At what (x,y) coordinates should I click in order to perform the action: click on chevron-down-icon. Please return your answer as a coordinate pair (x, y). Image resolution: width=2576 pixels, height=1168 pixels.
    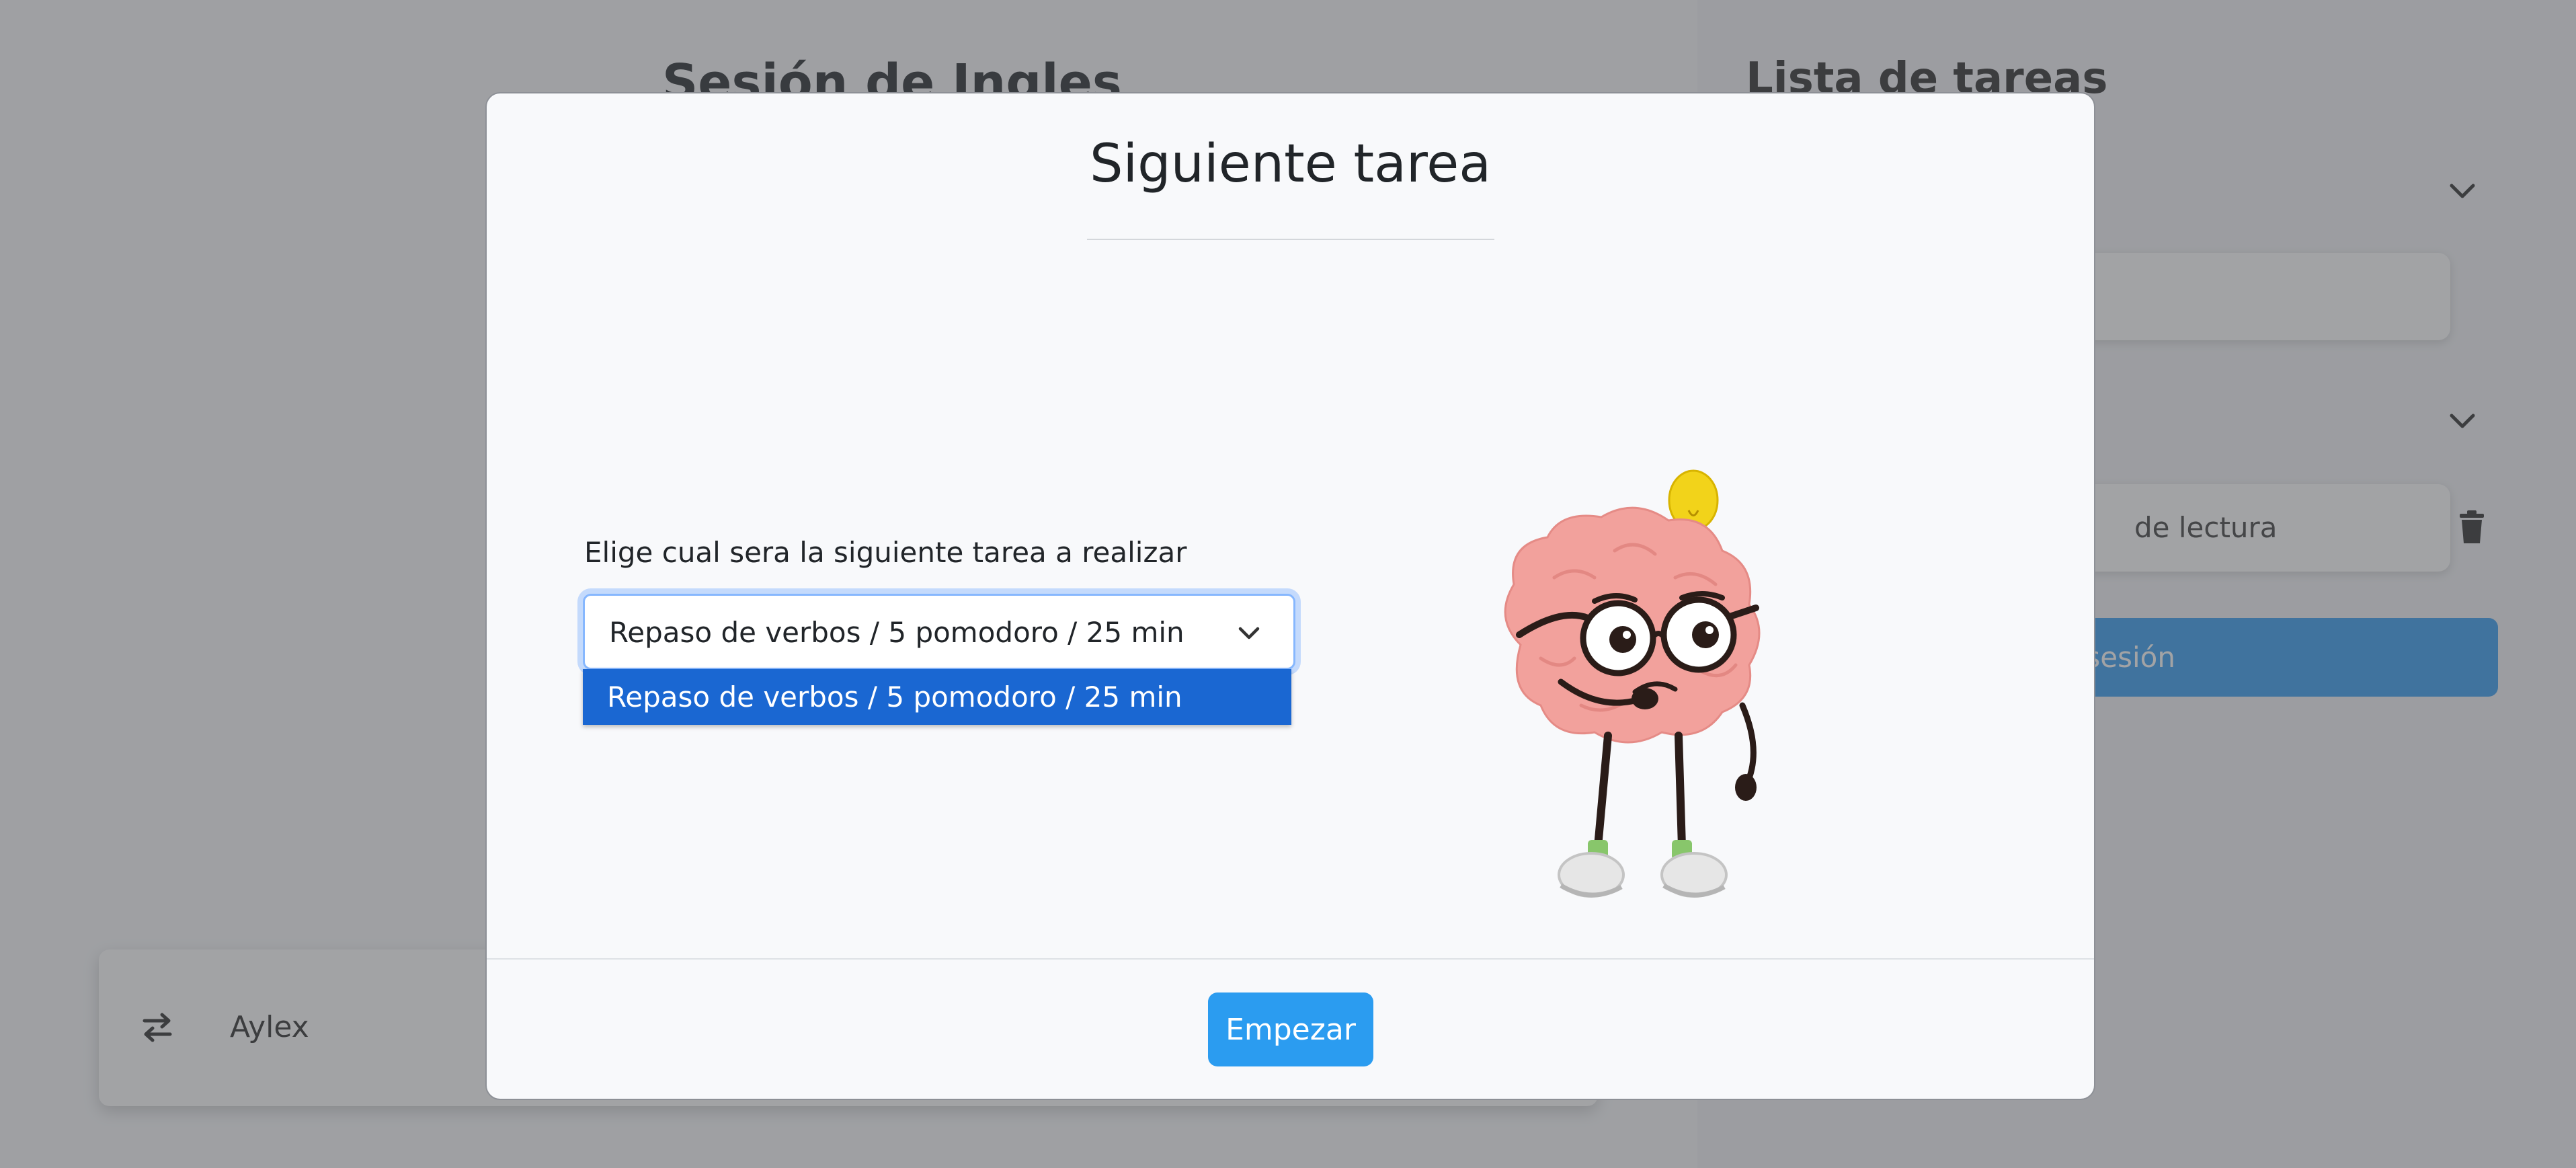
    Looking at the image, I should click on (1249, 633).